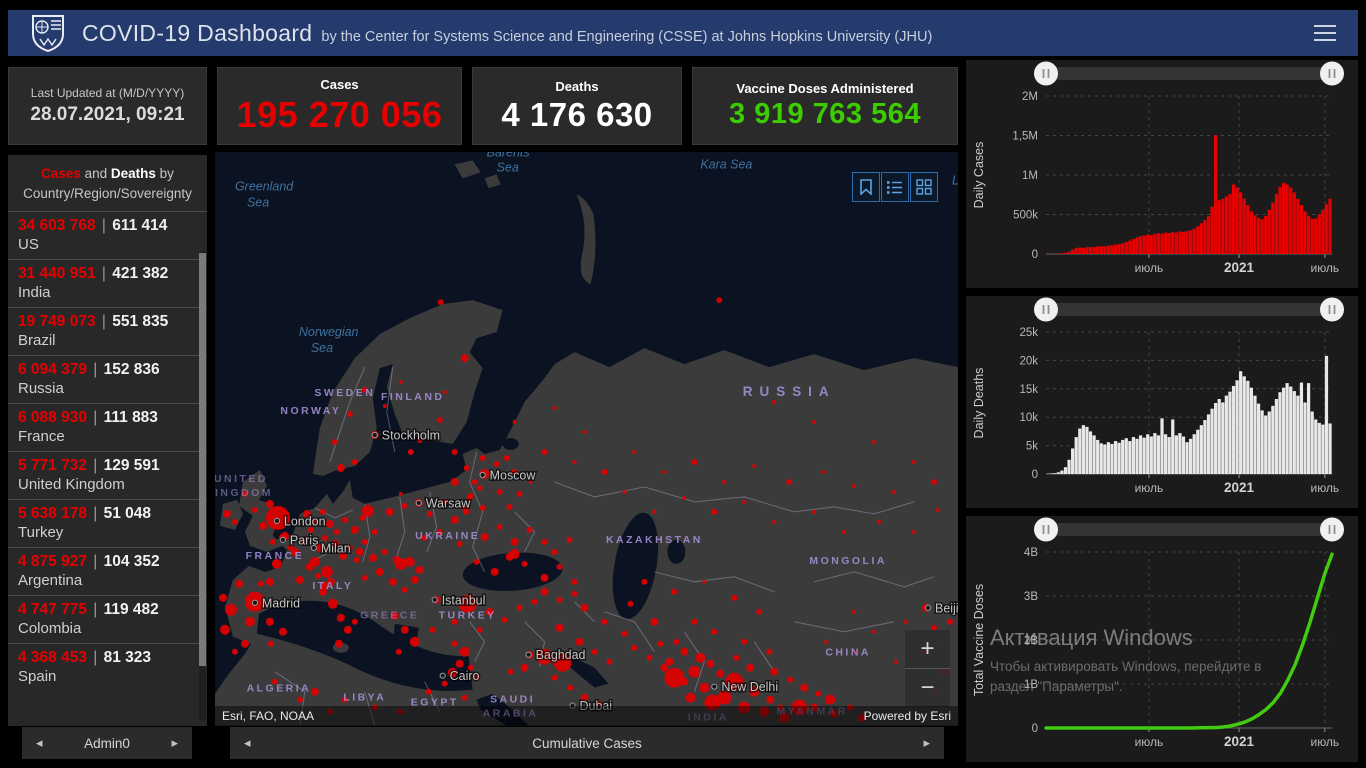 The width and height of the screenshot is (1366, 768). I want to click on city-label: Cairo, so click(465, 676).